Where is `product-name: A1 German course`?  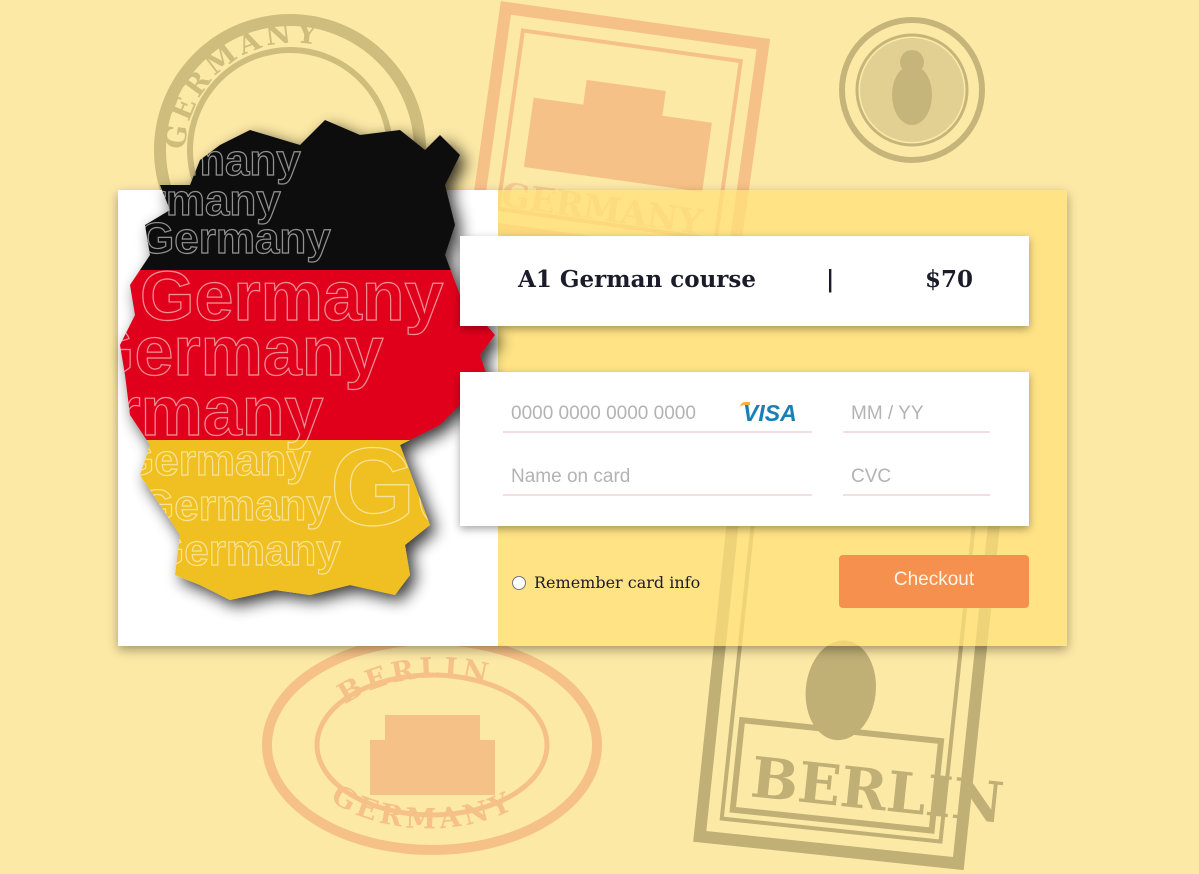
product-name: A1 German course is located at coordinates (637, 279).